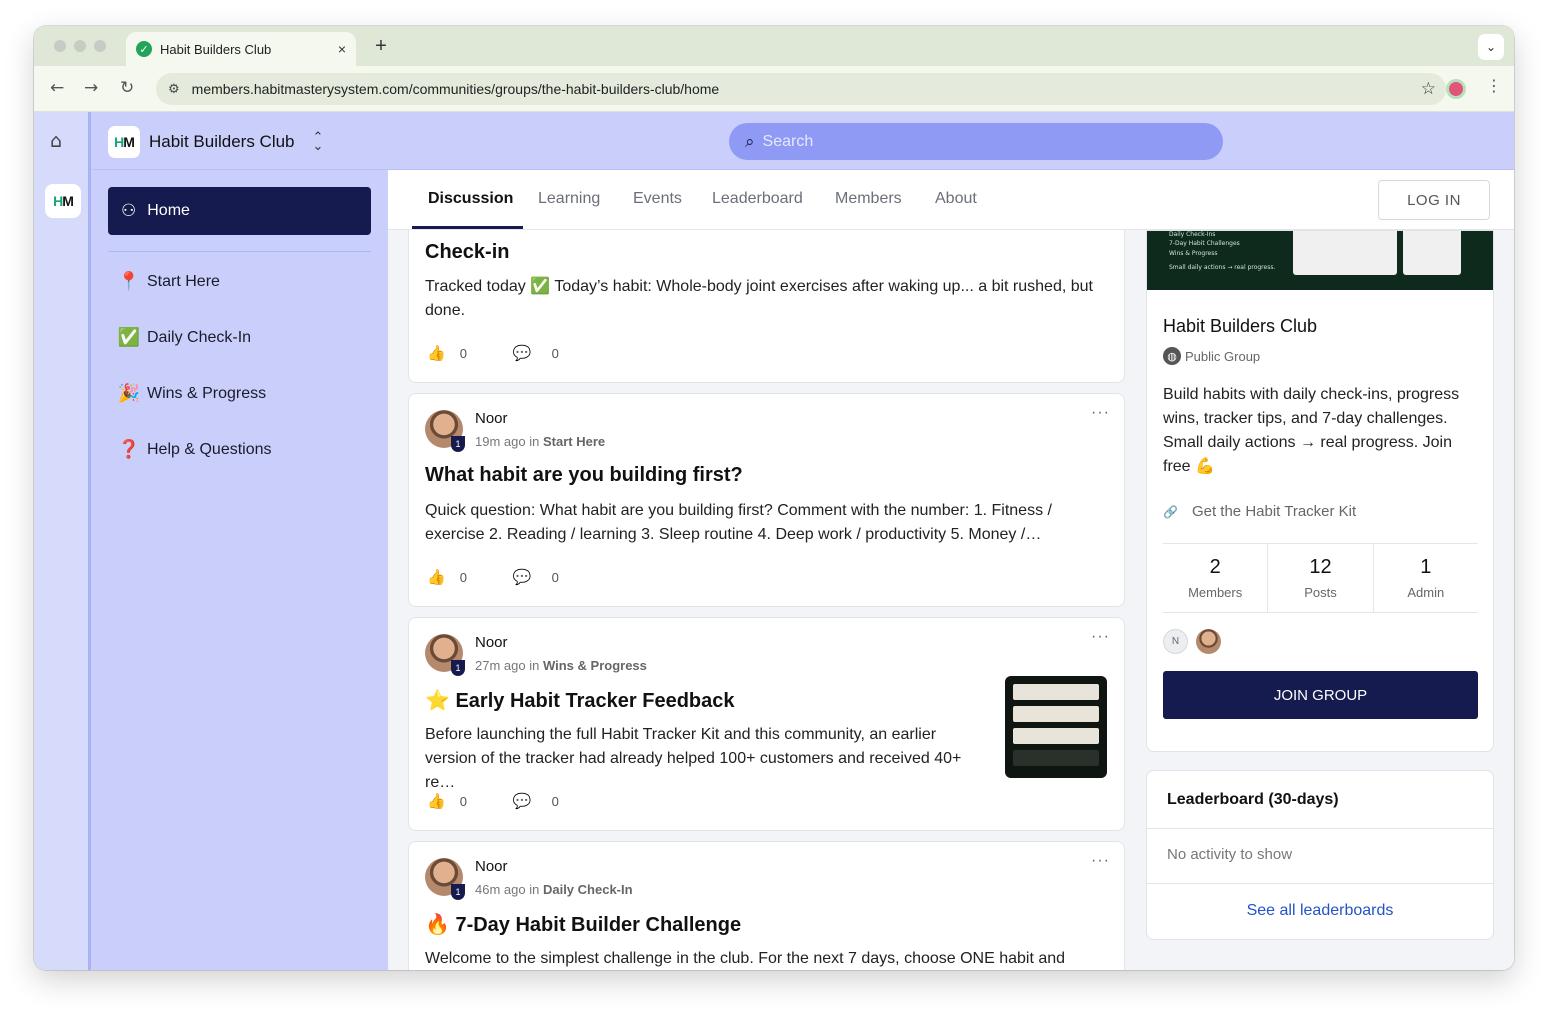 The height and width of the screenshot is (1013, 1548). I want to click on post-title: ⭐ Early Habit Tracker Feedback, so click(580, 700).